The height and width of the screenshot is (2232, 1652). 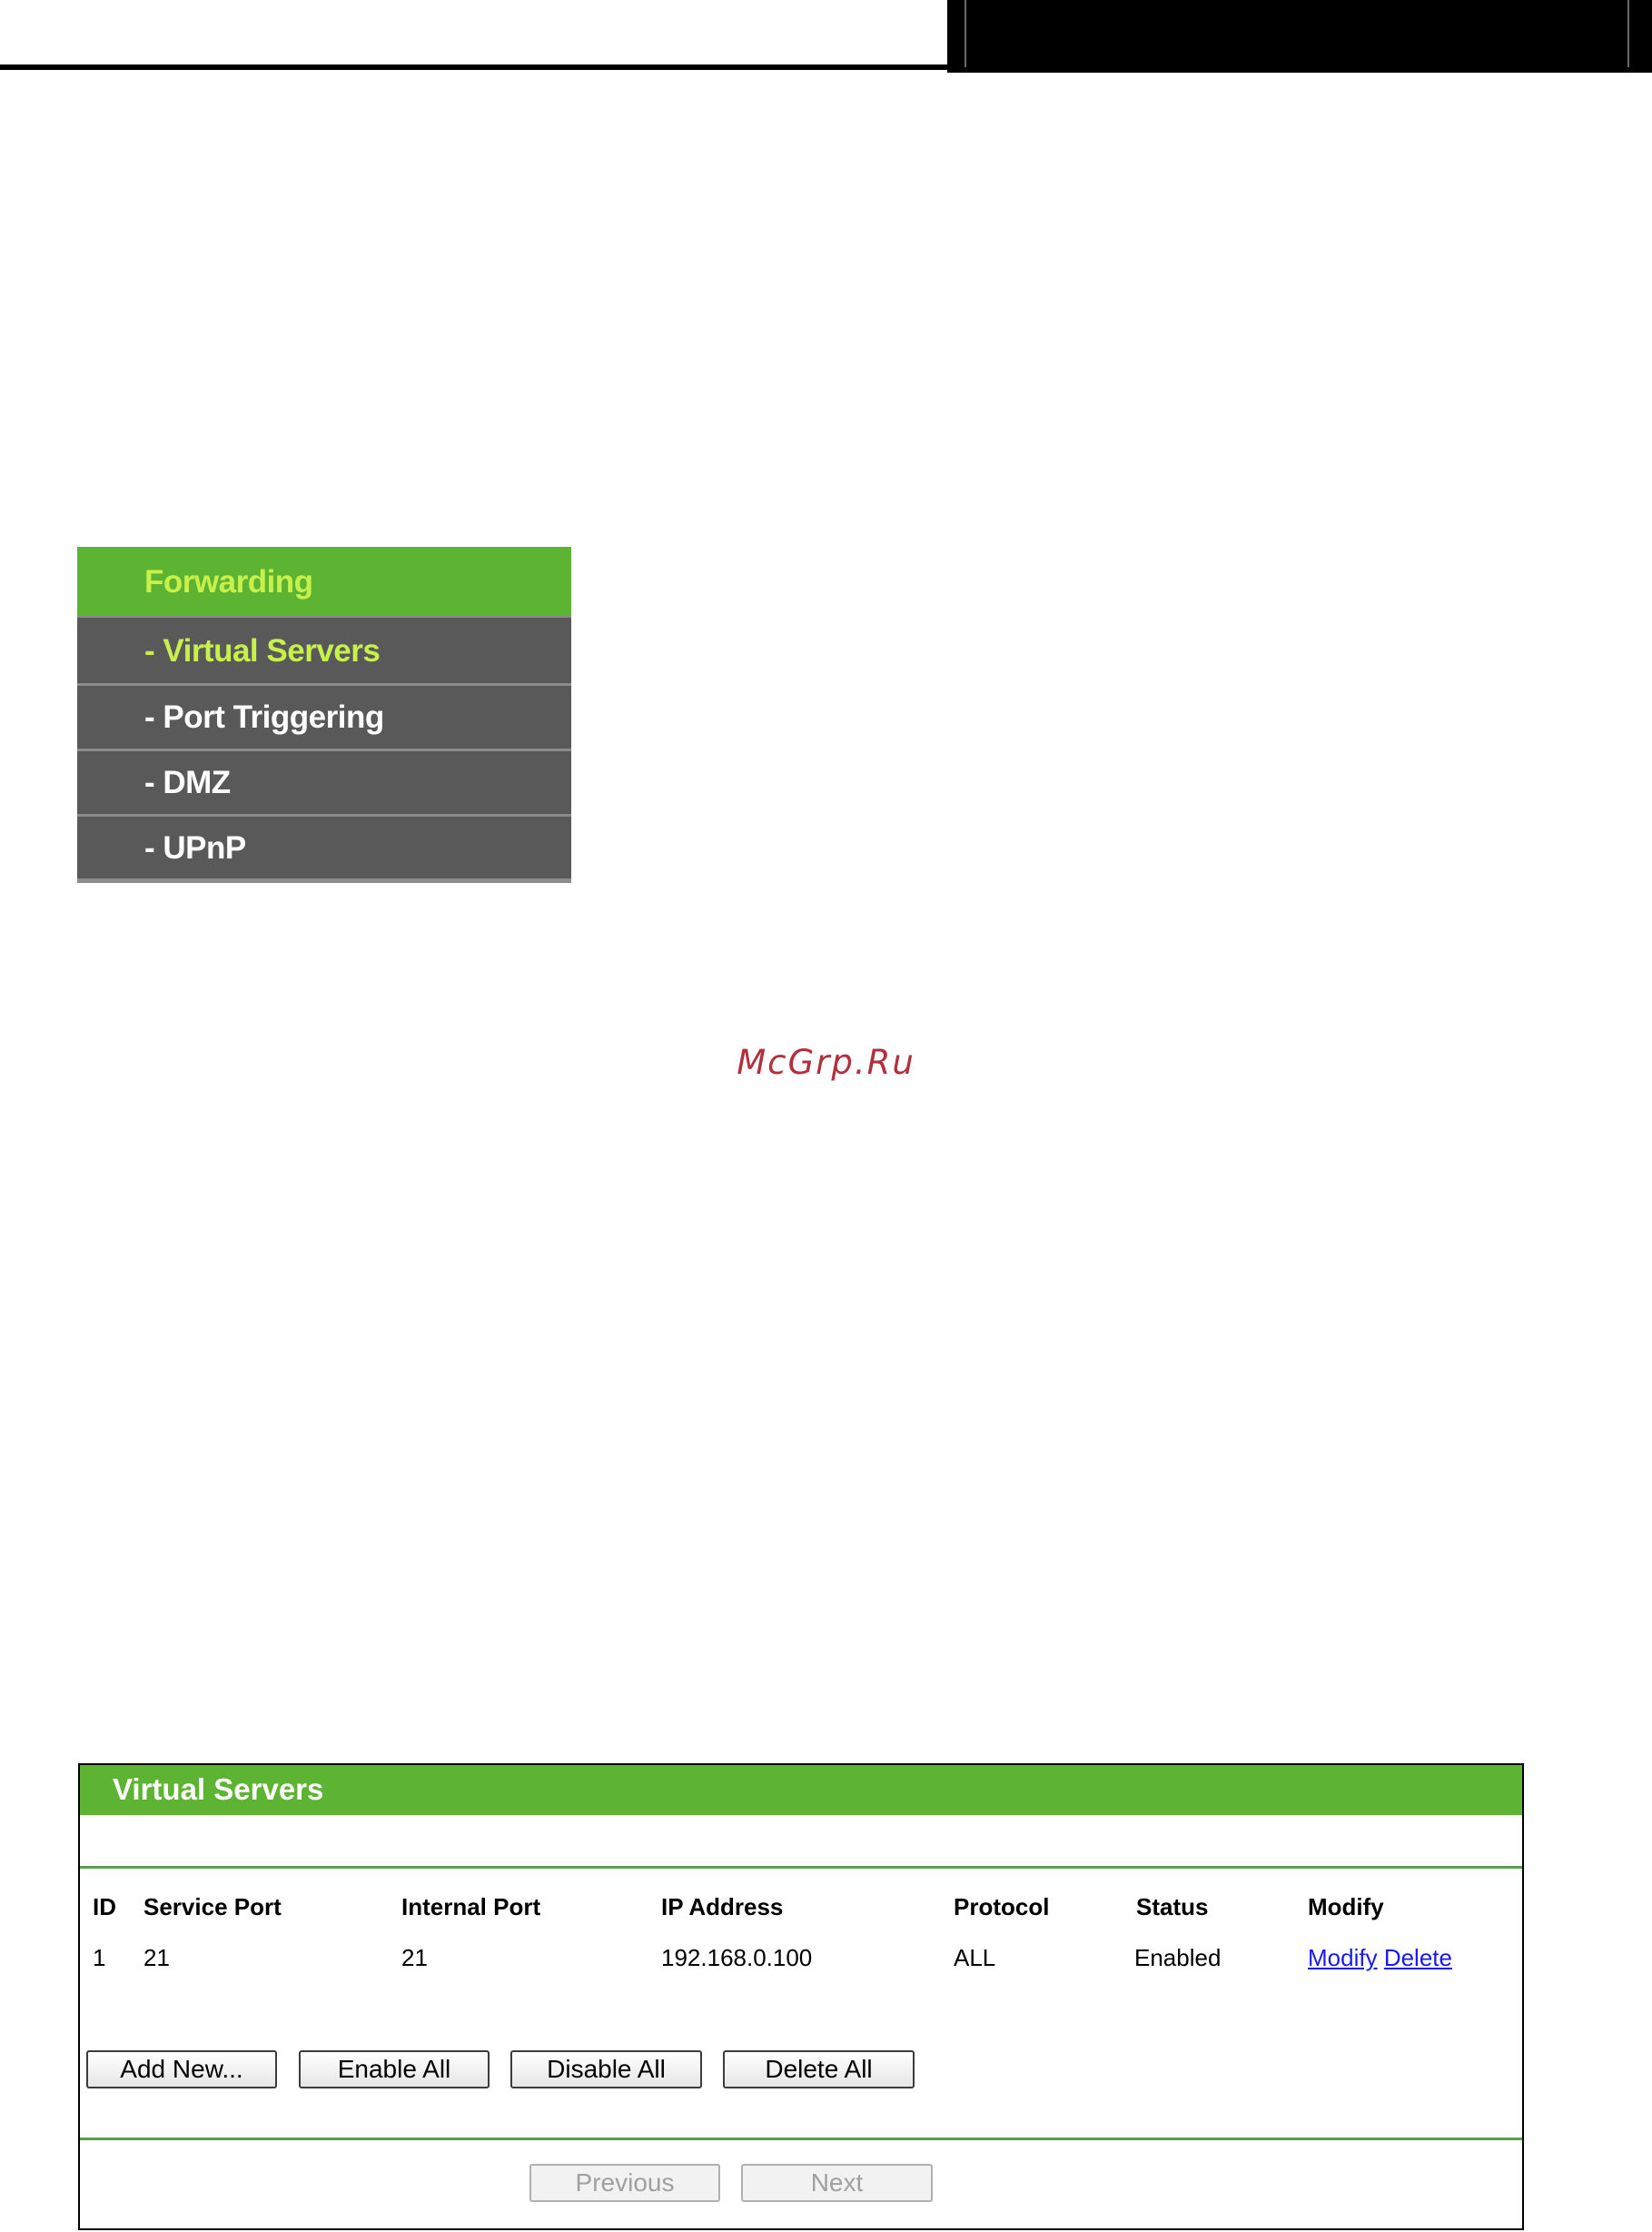 What do you see at coordinates (394, 2069) in the screenshot?
I see `enable-all-button: Enable All` at bounding box center [394, 2069].